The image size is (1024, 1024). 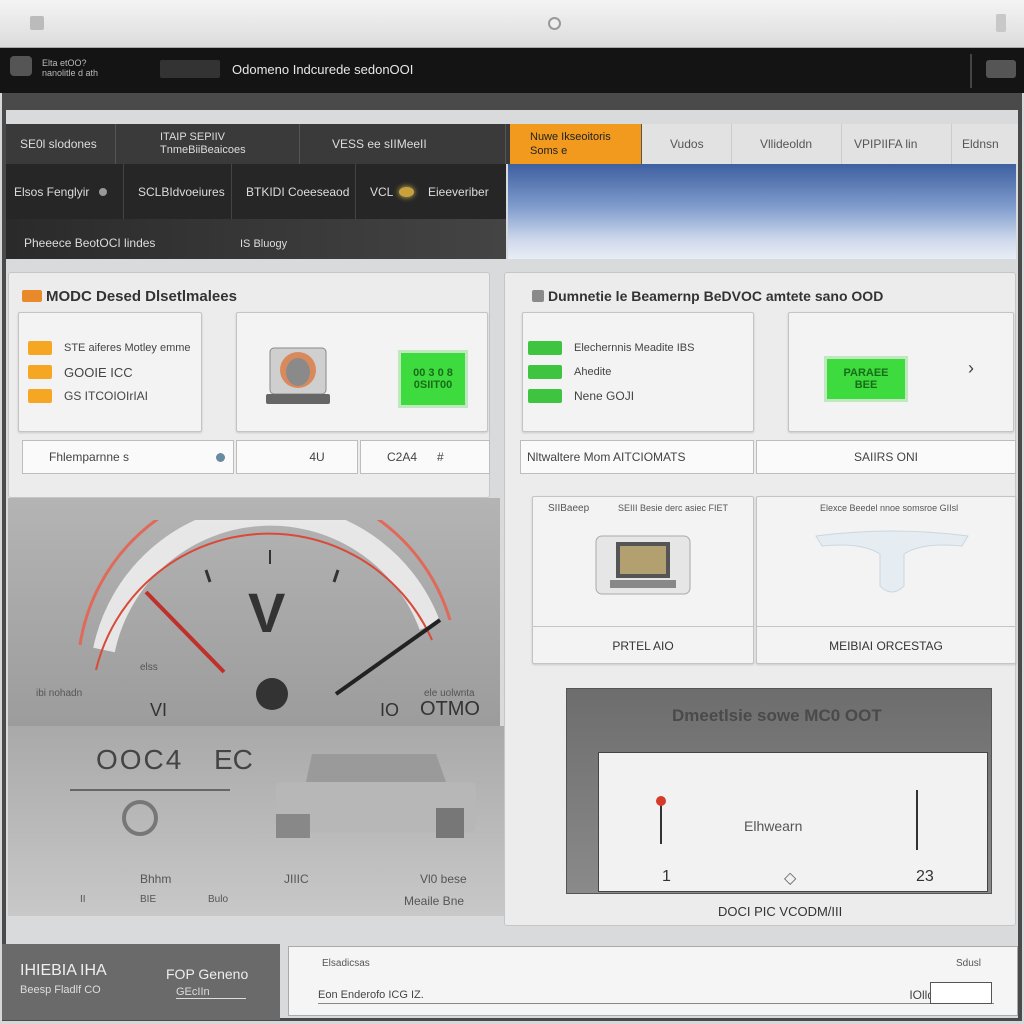 What do you see at coordinates (886, 645) in the screenshot?
I see `device-card-b-footer: MEIBIAI ORCESTAG` at bounding box center [886, 645].